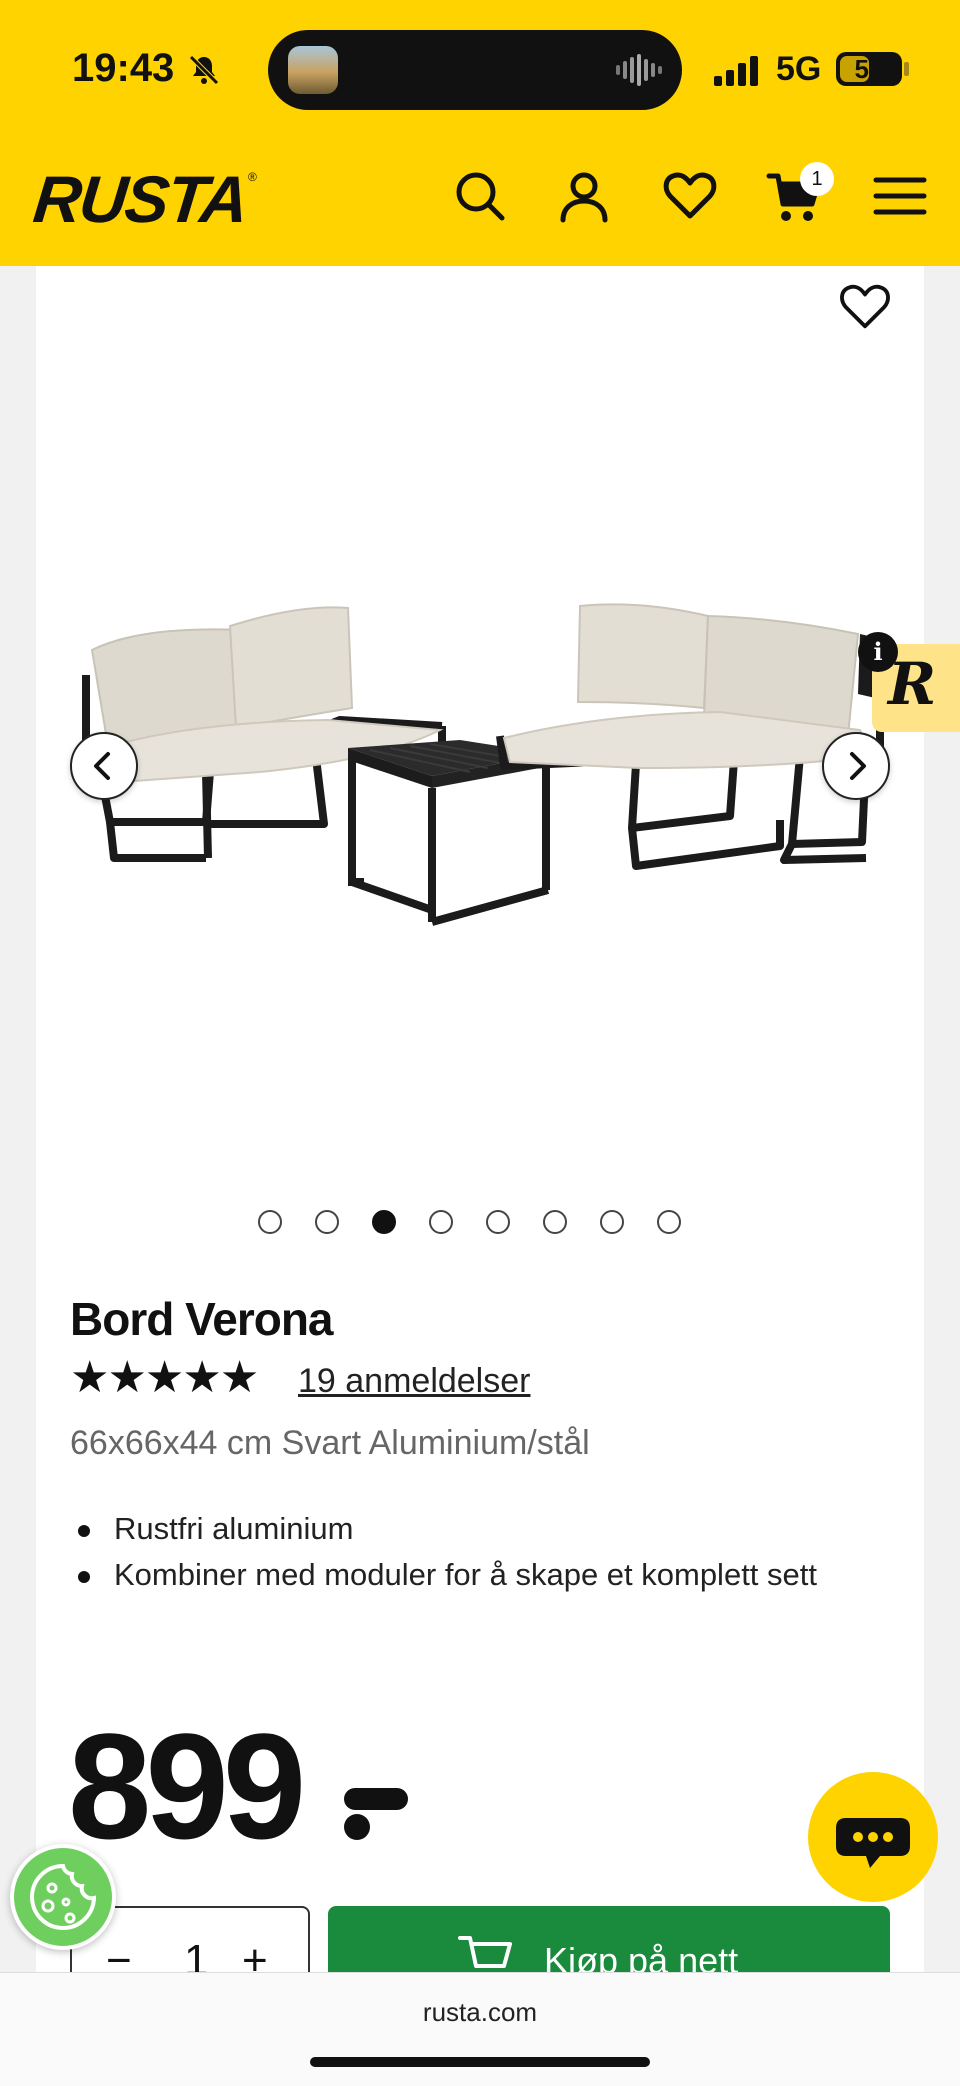  Describe the element at coordinates (690, 196) in the screenshot. I see `heart-icon` at that location.